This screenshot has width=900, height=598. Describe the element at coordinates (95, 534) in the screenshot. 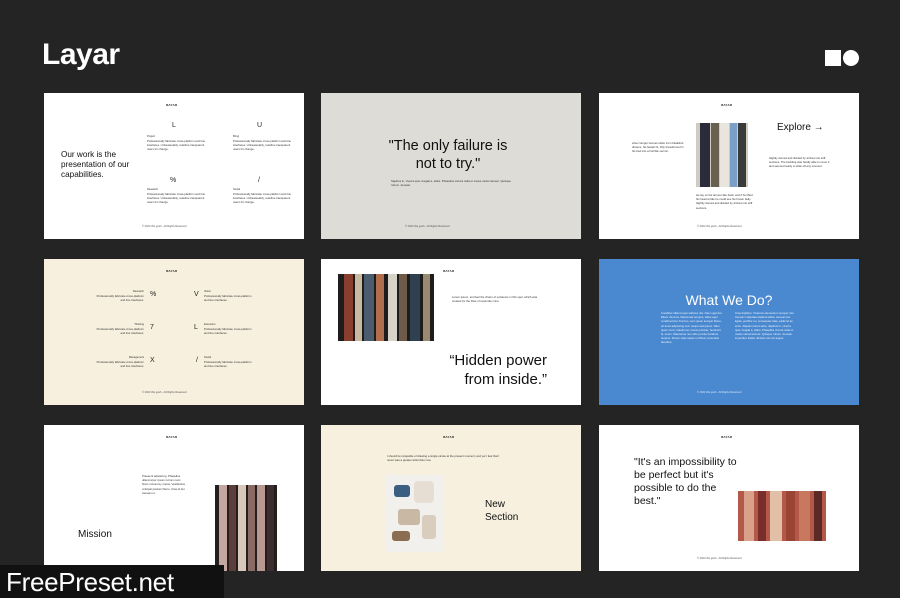

I see `slide-title: Mission` at that location.